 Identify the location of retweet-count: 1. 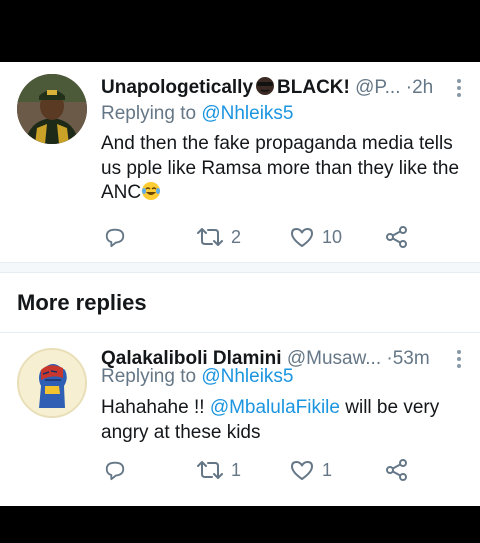
(236, 469).